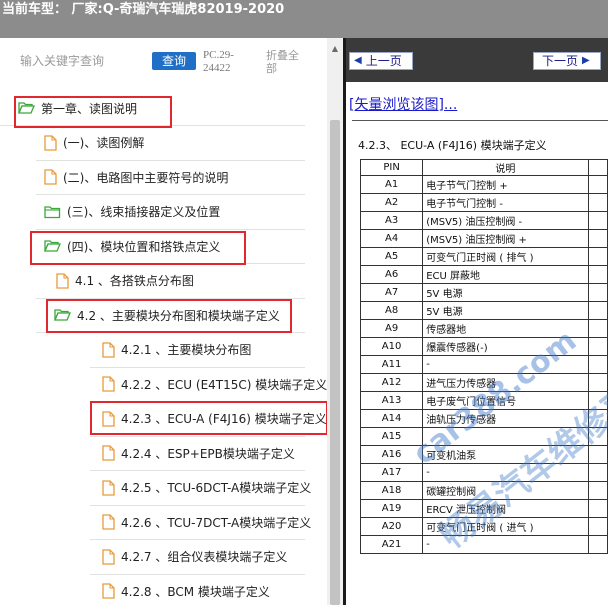  I want to click on column-header-pin: PIN, so click(391, 167).